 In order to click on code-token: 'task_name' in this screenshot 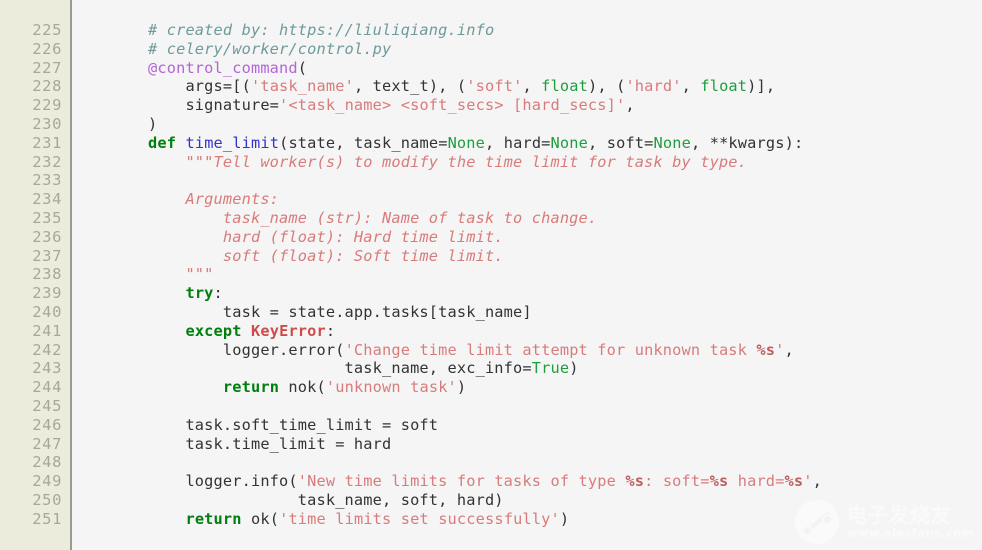, I will do `click(302, 86)`.